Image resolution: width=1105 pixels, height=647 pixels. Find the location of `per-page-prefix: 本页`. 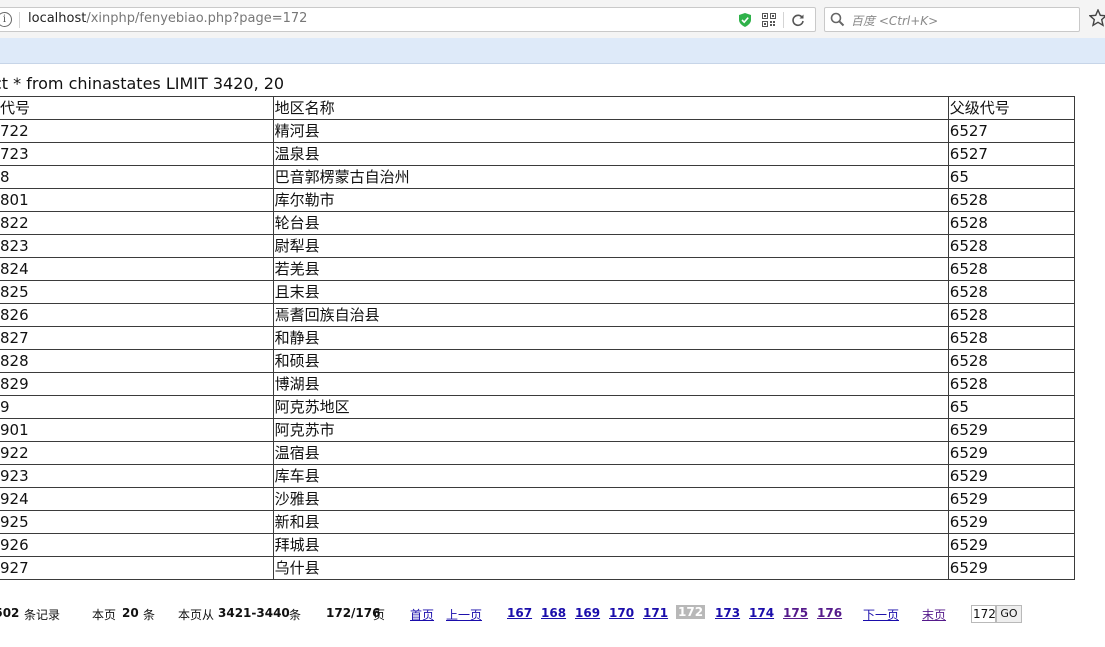

per-page-prefix: 本页 is located at coordinates (104, 615).